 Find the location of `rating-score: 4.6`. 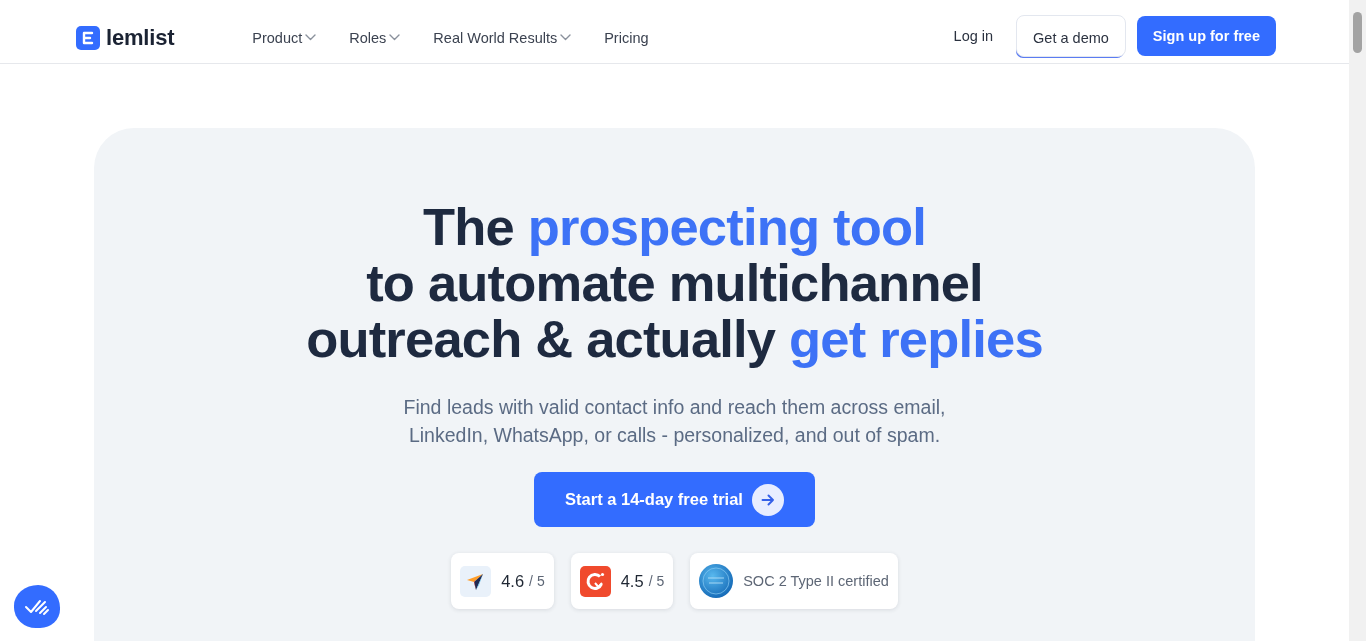

rating-score: 4.6 is located at coordinates (513, 581).